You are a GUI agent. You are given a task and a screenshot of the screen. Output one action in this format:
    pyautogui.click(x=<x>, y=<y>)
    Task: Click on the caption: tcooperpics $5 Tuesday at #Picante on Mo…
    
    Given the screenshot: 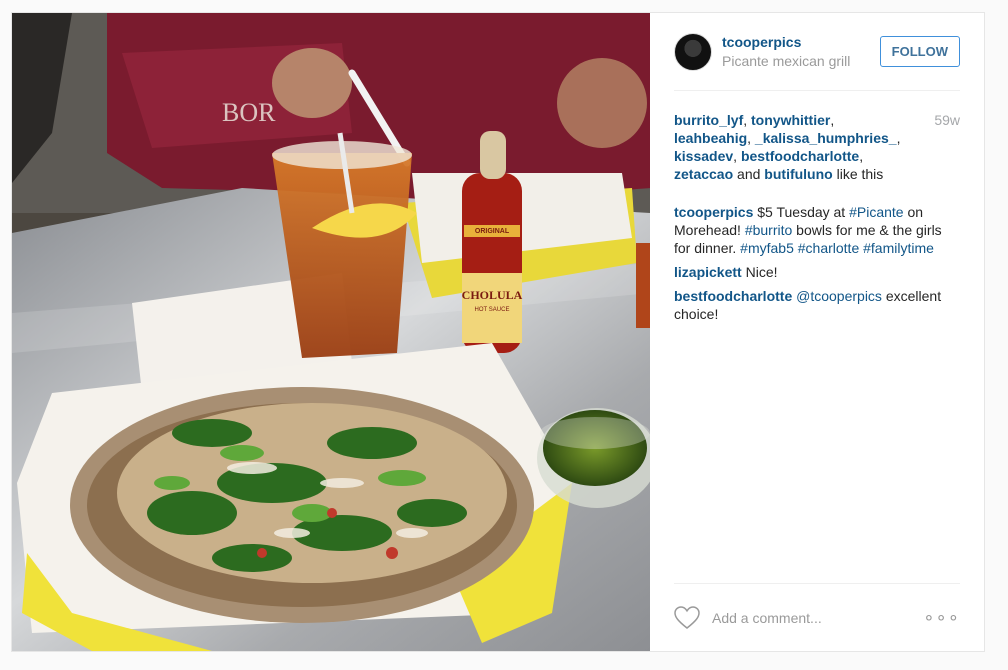 What is the action you would take?
    pyautogui.click(x=817, y=230)
    